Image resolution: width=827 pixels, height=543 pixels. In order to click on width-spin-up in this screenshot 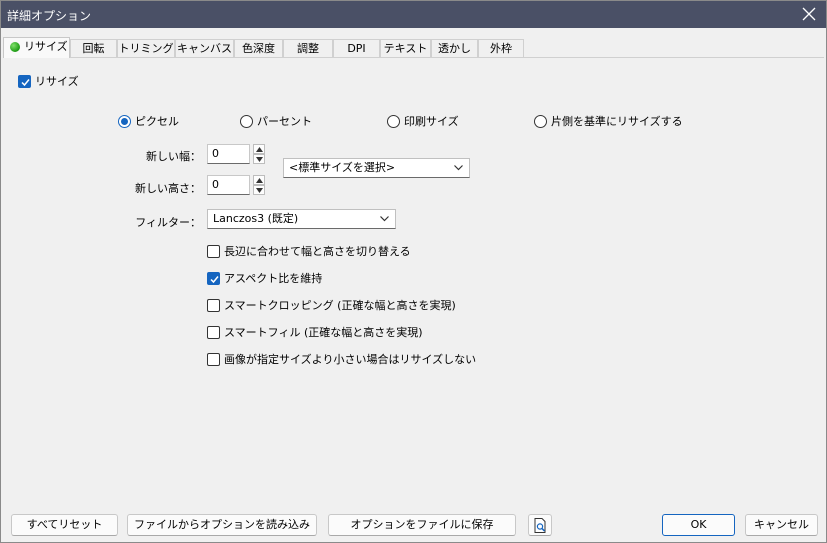, I will do `click(259, 149)`.